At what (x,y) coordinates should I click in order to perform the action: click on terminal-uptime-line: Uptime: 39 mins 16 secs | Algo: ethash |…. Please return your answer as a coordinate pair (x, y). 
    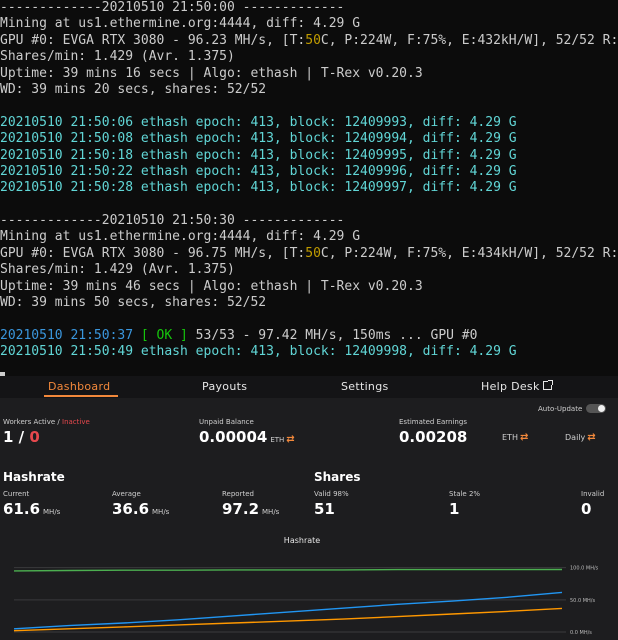
    Looking at the image, I should click on (211, 73).